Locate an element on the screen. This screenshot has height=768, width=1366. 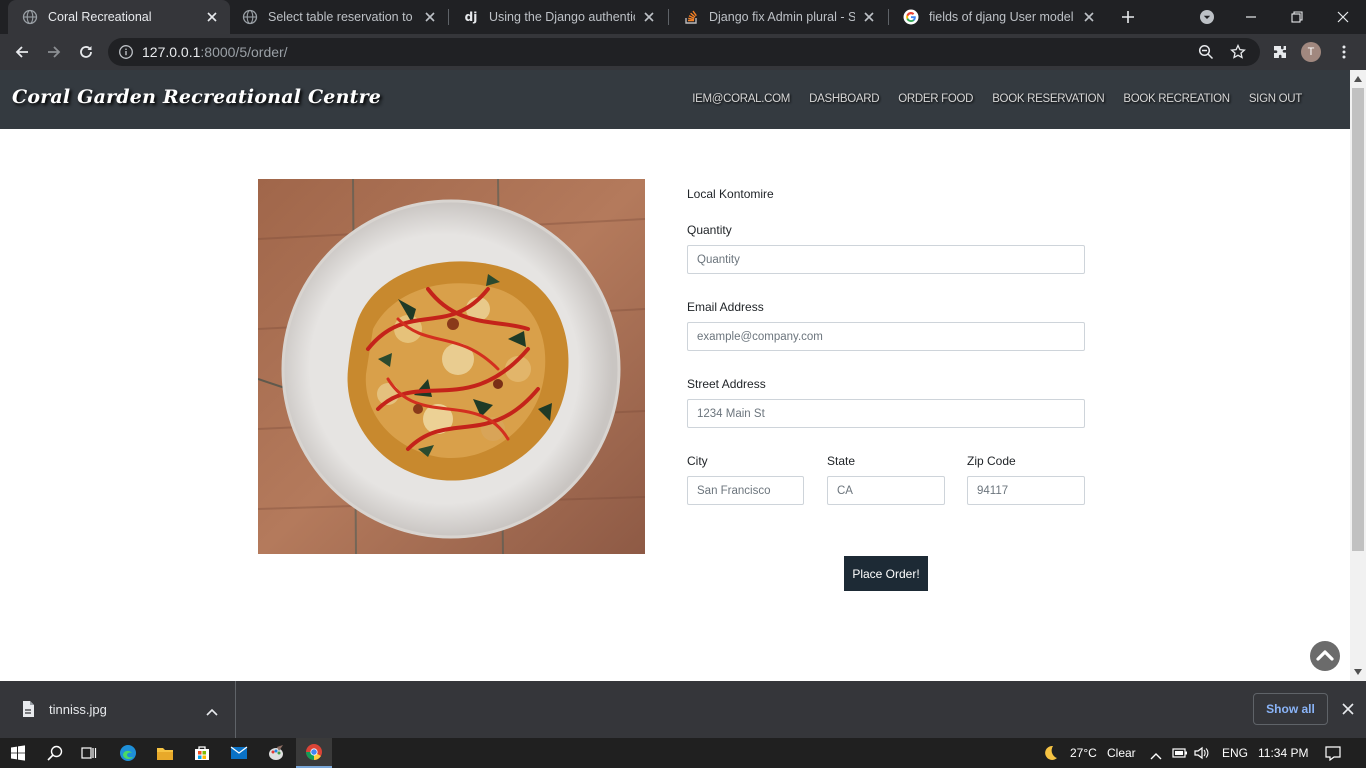
nav-sign-out: SIGN OUT is located at coordinates (1275, 99).